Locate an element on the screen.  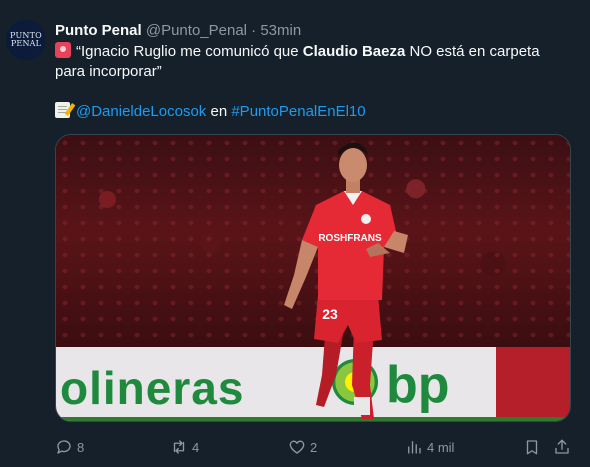
views-count: 4 mil is located at coordinates (441, 447).